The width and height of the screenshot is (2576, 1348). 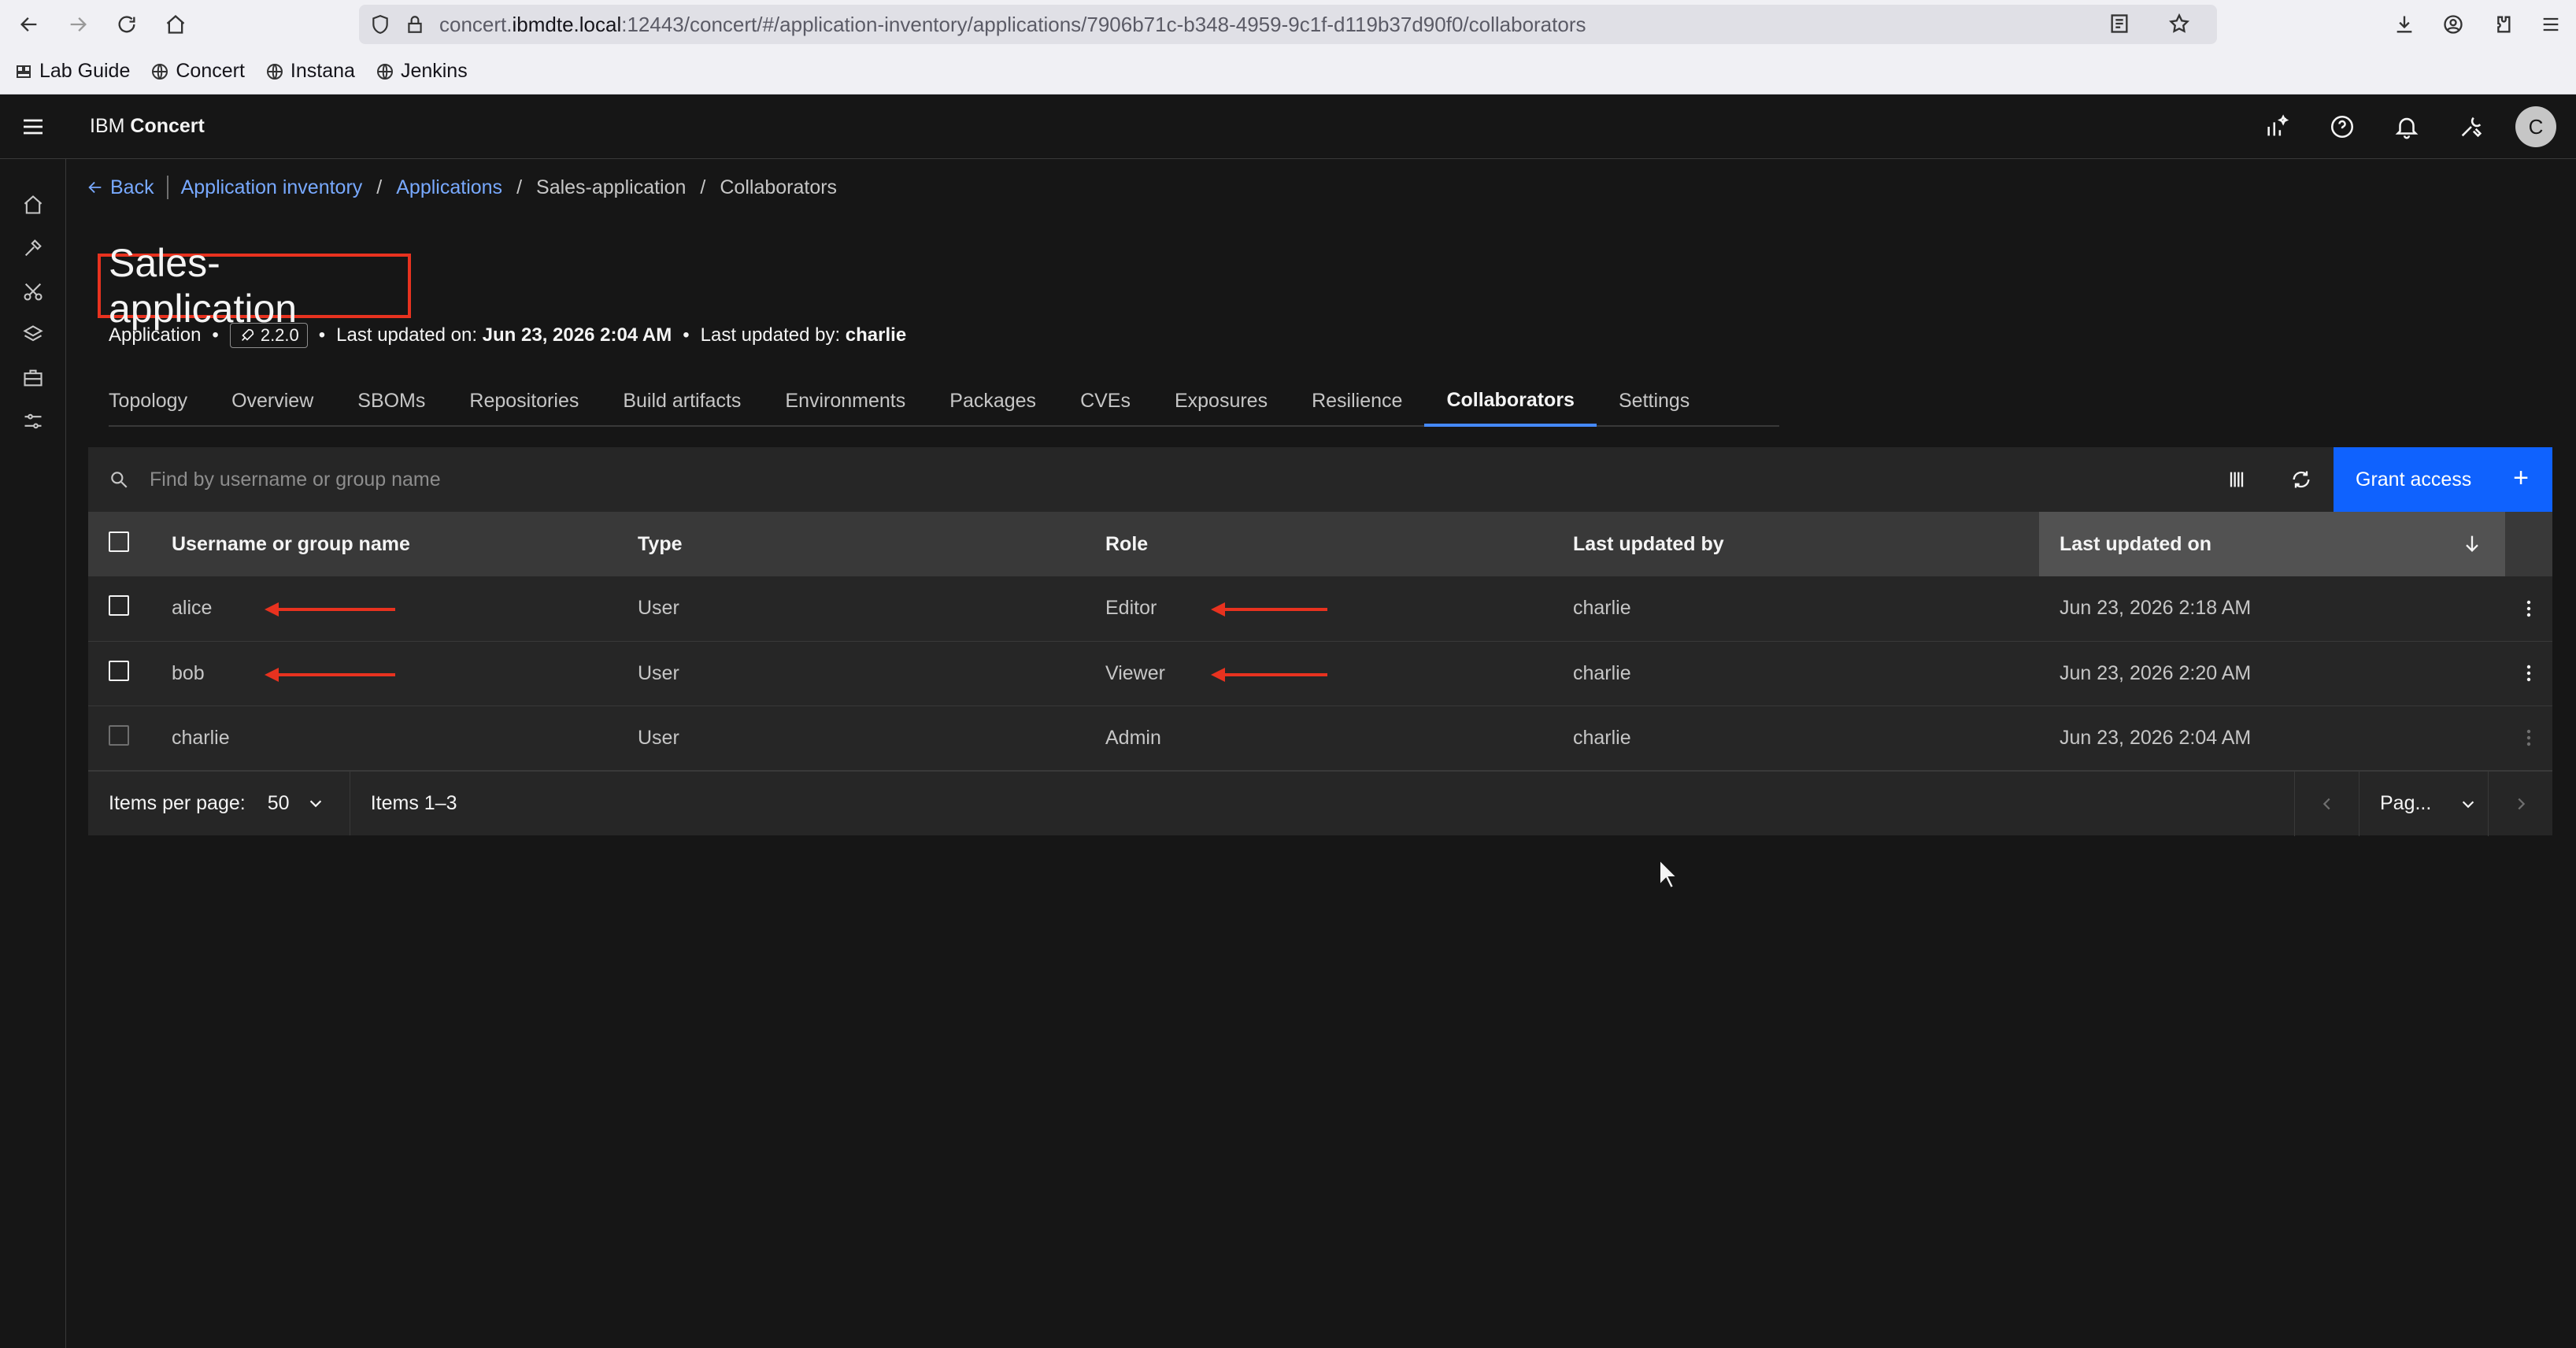 What do you see at coordinates (1105, 400) in the screenshot?
I see `tab-cves: CVEs` at bounding box center [1105, 400].